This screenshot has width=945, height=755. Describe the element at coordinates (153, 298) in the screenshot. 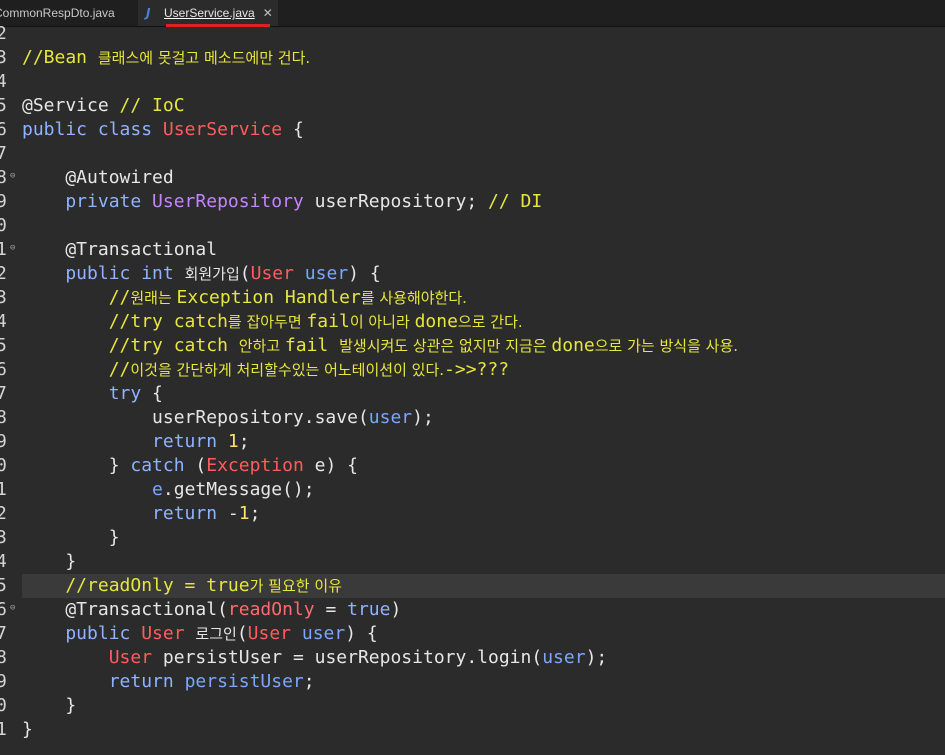

I see `code-token: 원래는` at that location.